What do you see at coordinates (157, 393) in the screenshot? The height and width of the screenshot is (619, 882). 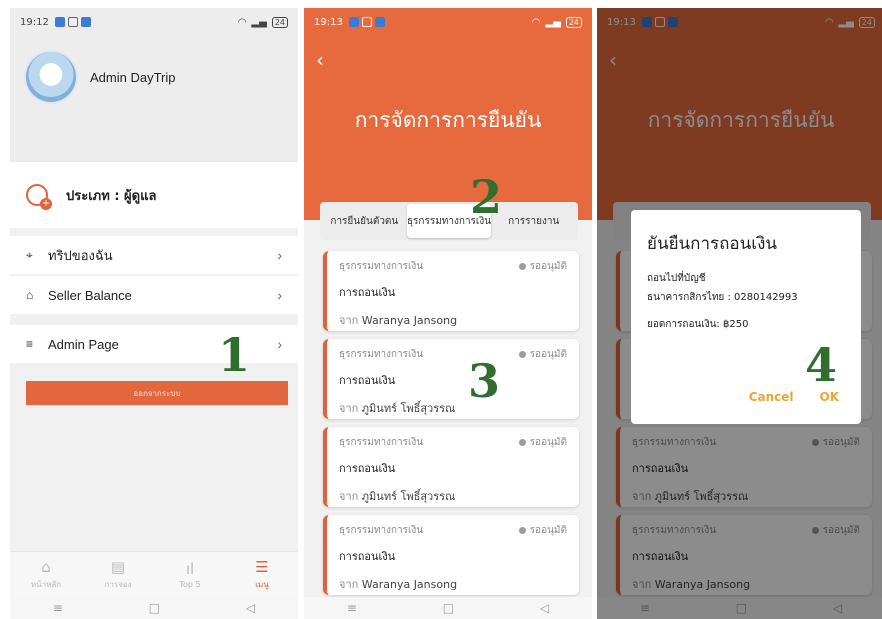 I see `logout-button: ออกจากระบบ` at bounding box center [157, 393].